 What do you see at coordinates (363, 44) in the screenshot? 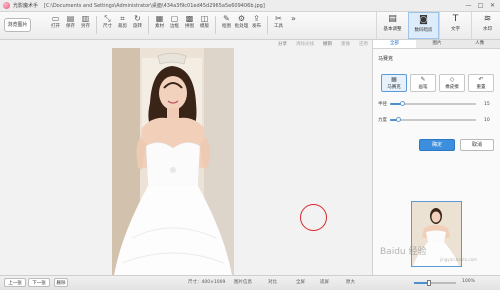
I see `action-item: 还原` at bounding box center [363, 44].